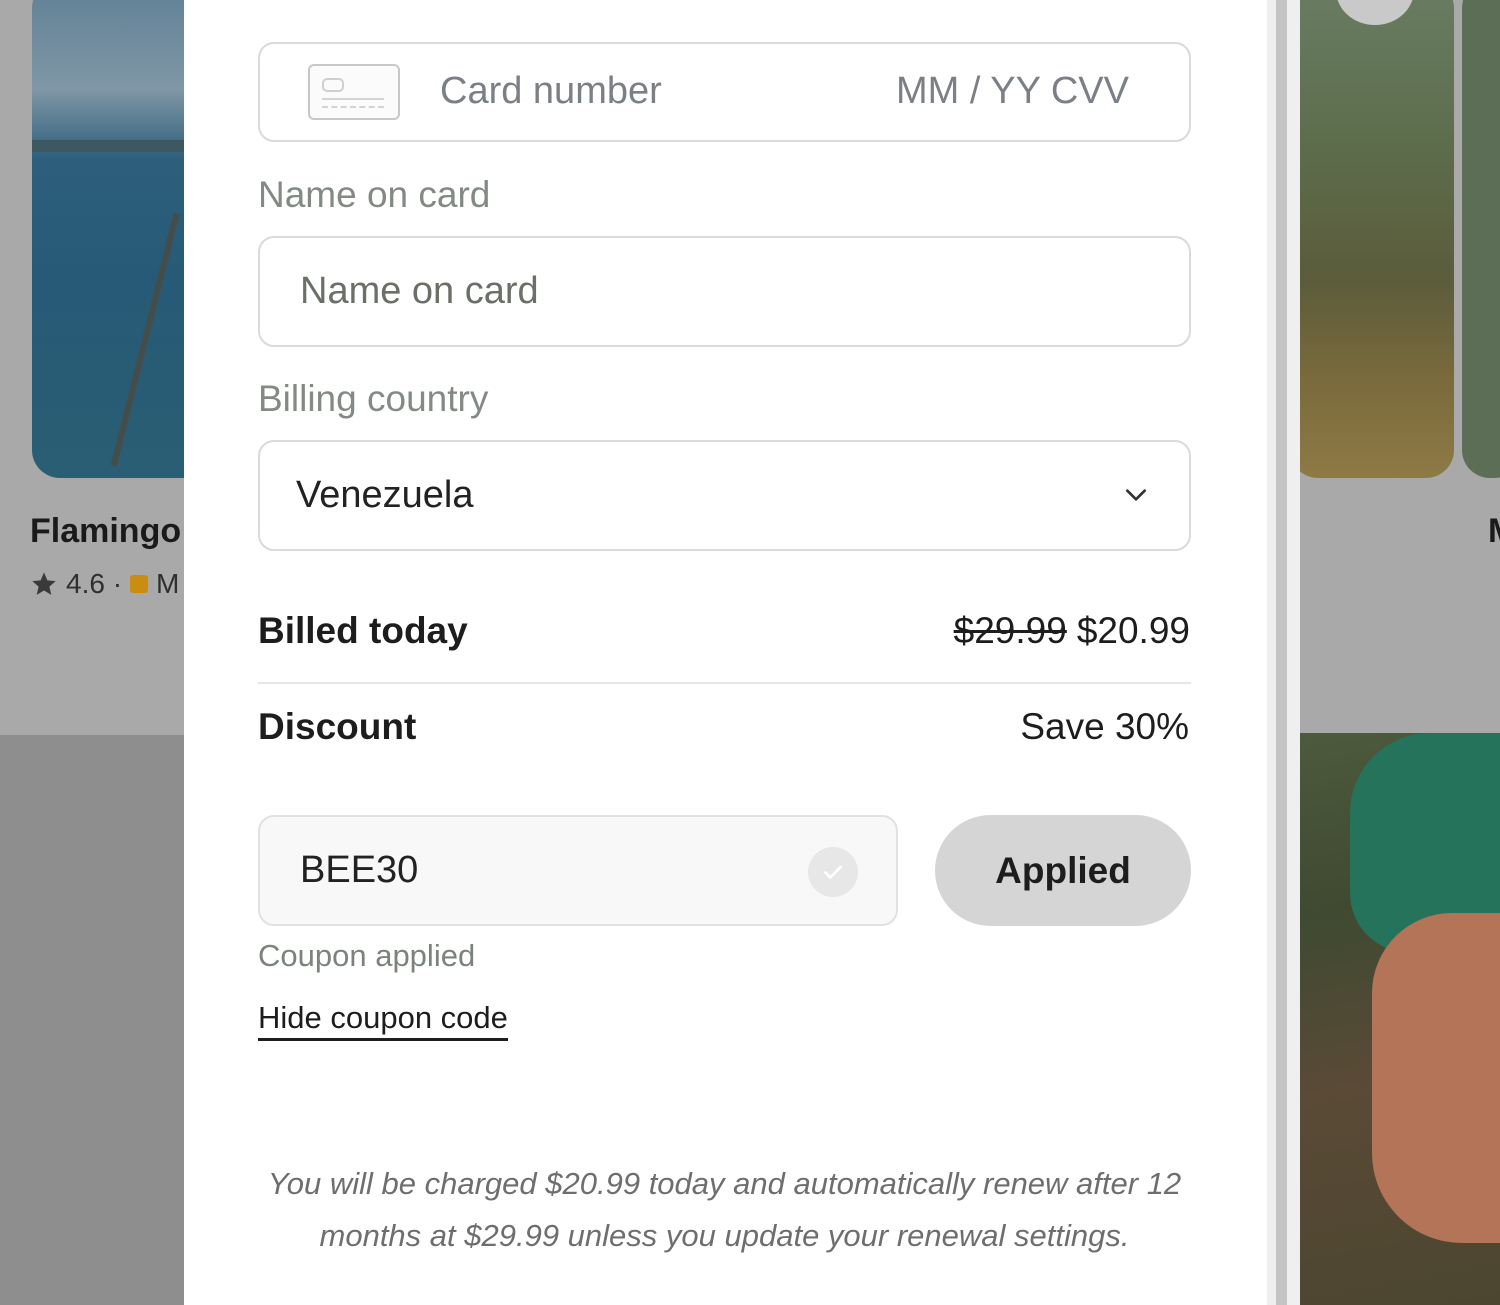  I want to click on star-icon, so click(44, 583).